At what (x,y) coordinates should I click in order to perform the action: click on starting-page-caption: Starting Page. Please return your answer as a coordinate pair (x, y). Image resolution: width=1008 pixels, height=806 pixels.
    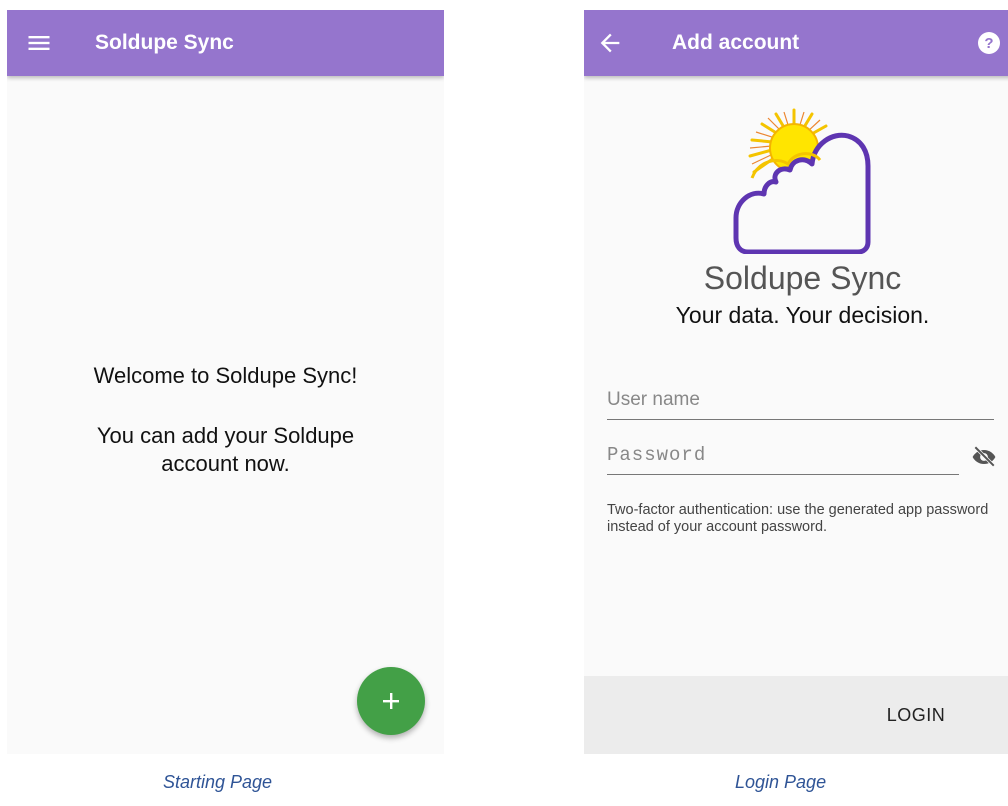
    Looking at the image, I should click on (218, 782).